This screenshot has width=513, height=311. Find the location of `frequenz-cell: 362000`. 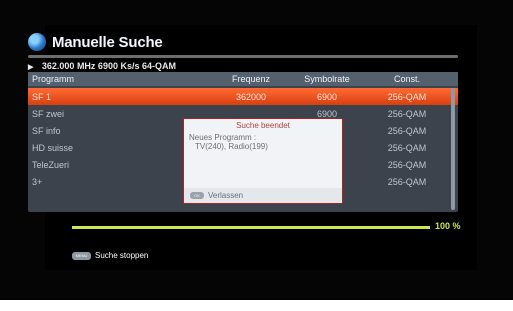

frequenz-cell: 362000 is located at coordinates (251, 96).